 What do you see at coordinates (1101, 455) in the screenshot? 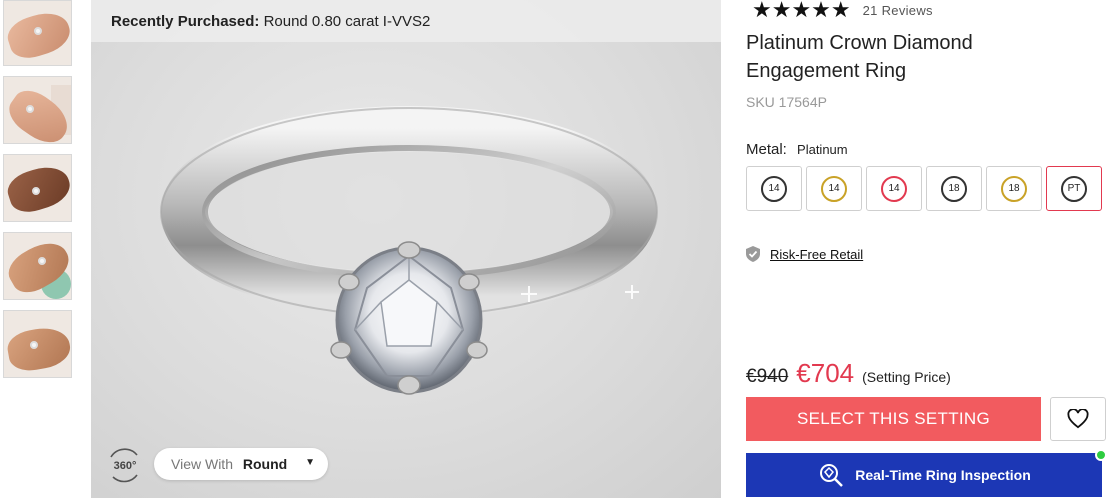
I see `online-status-indicator` at bounding box center [1101, 455].